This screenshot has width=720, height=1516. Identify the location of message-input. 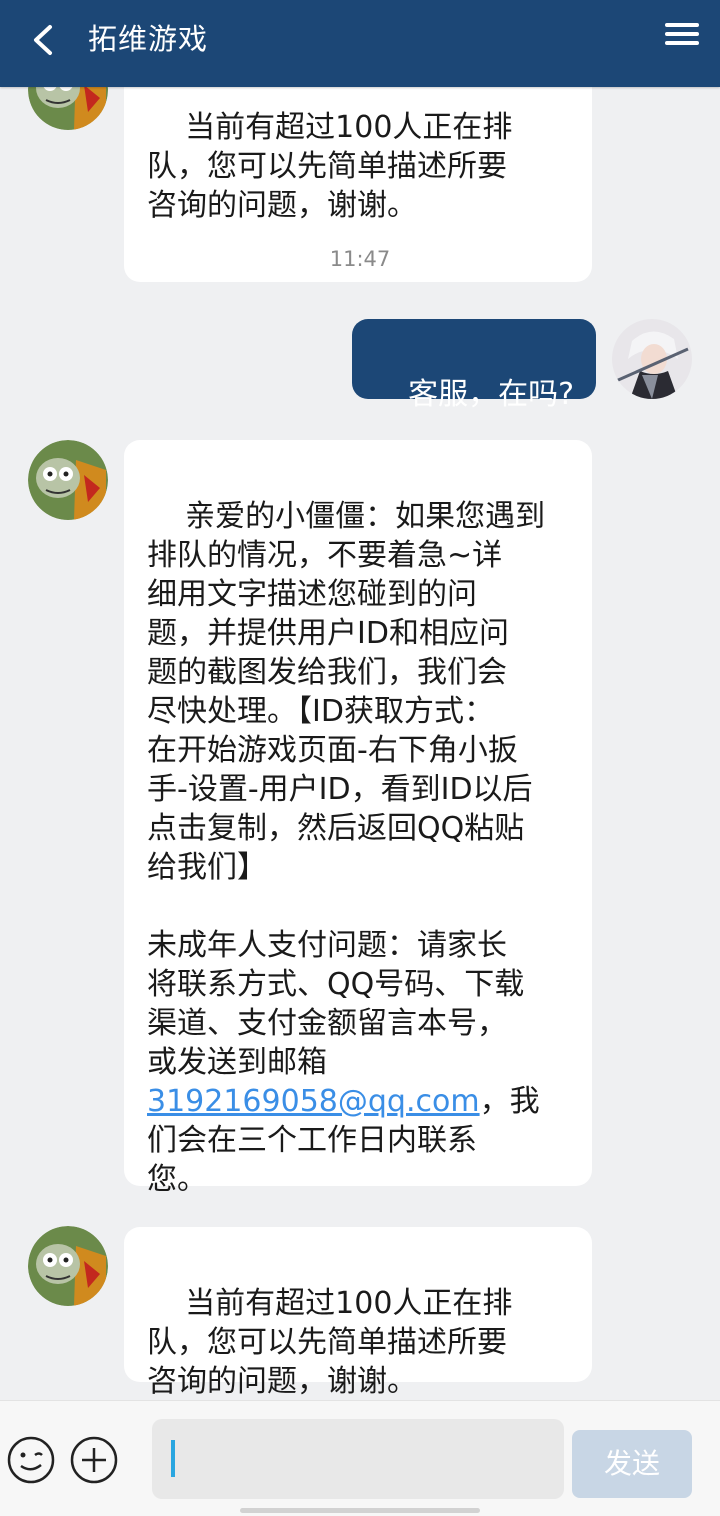
(358, 1459).